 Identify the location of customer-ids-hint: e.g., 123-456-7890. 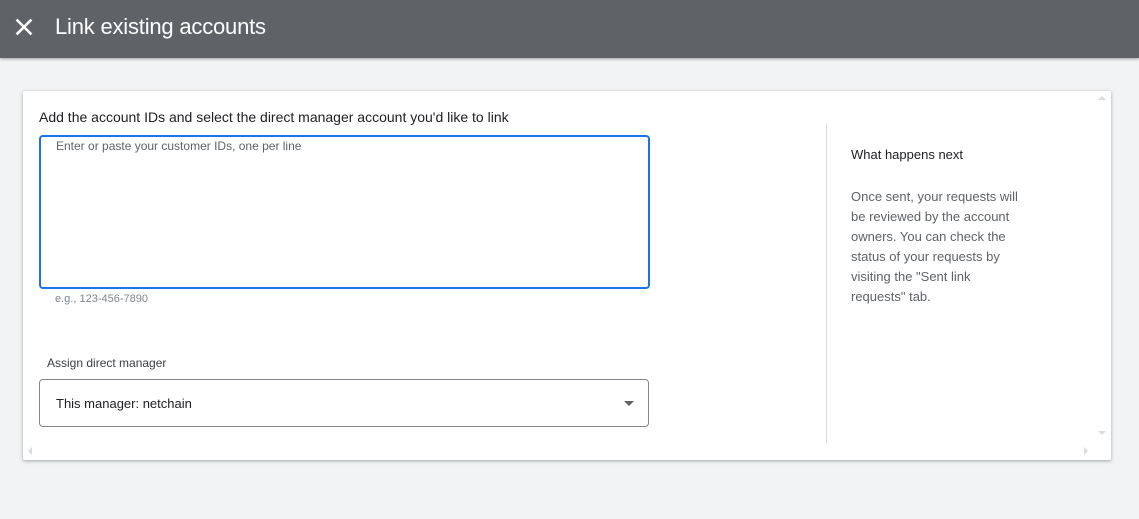
(101, 299).